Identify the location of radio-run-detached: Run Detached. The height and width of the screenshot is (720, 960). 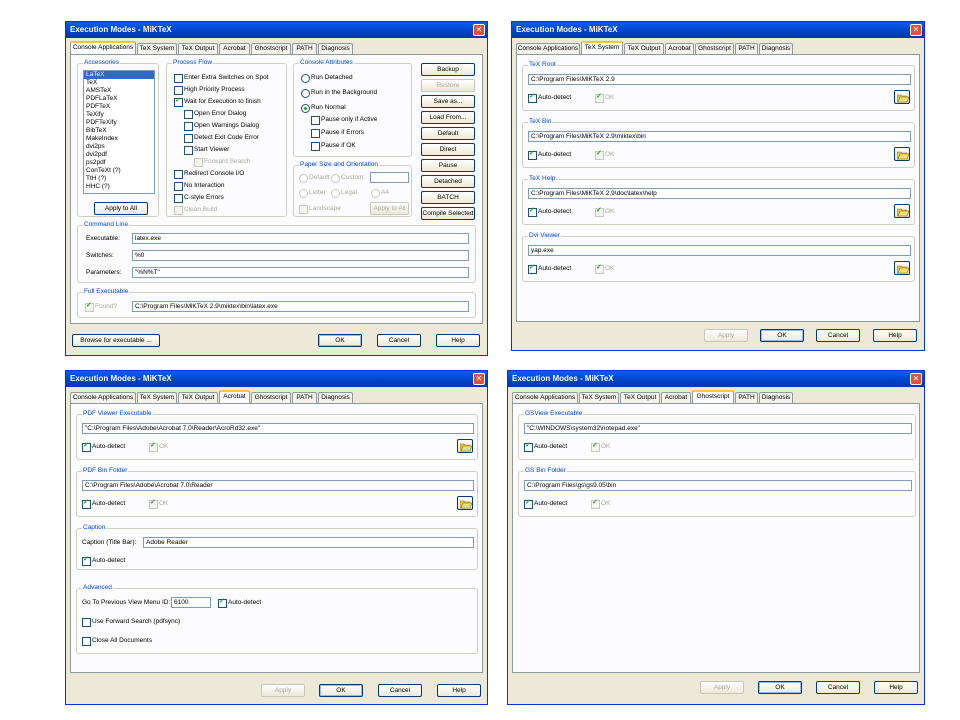
(327, 78).